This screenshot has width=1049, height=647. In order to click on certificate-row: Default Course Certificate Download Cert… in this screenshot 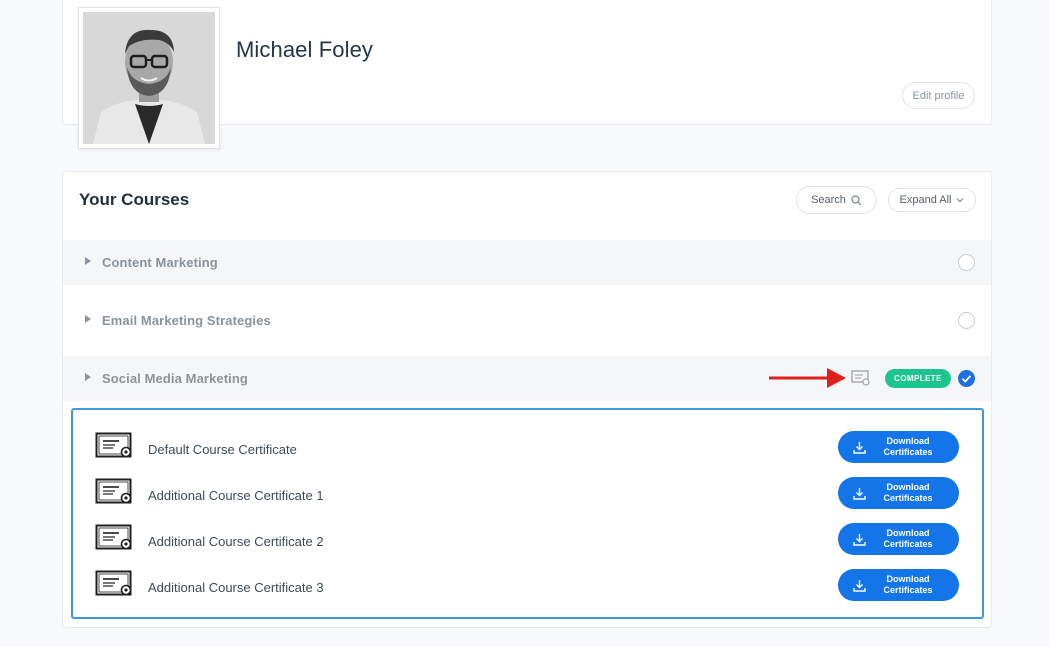, I will do `click(527, 450)`.